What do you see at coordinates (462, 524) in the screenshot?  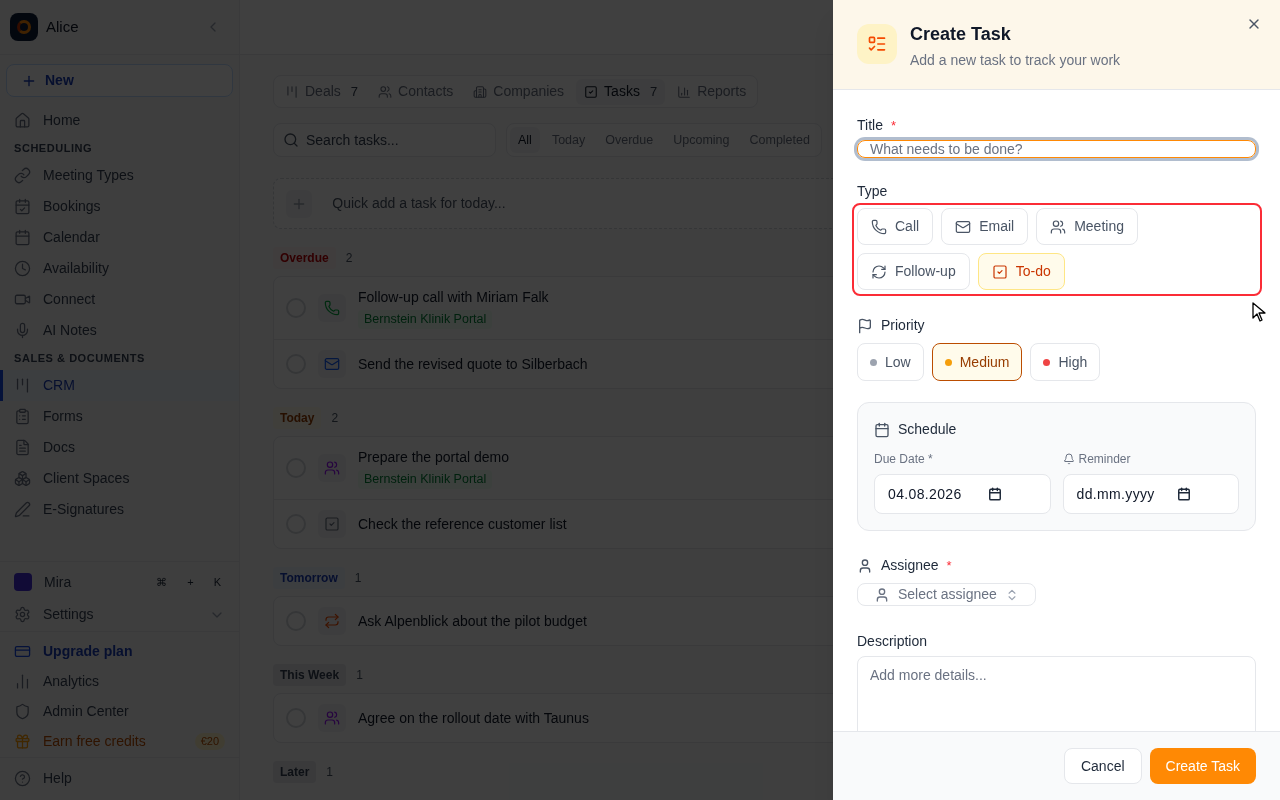 I see `task-title: Check the reference customer list` at bounding box center [462, 524].